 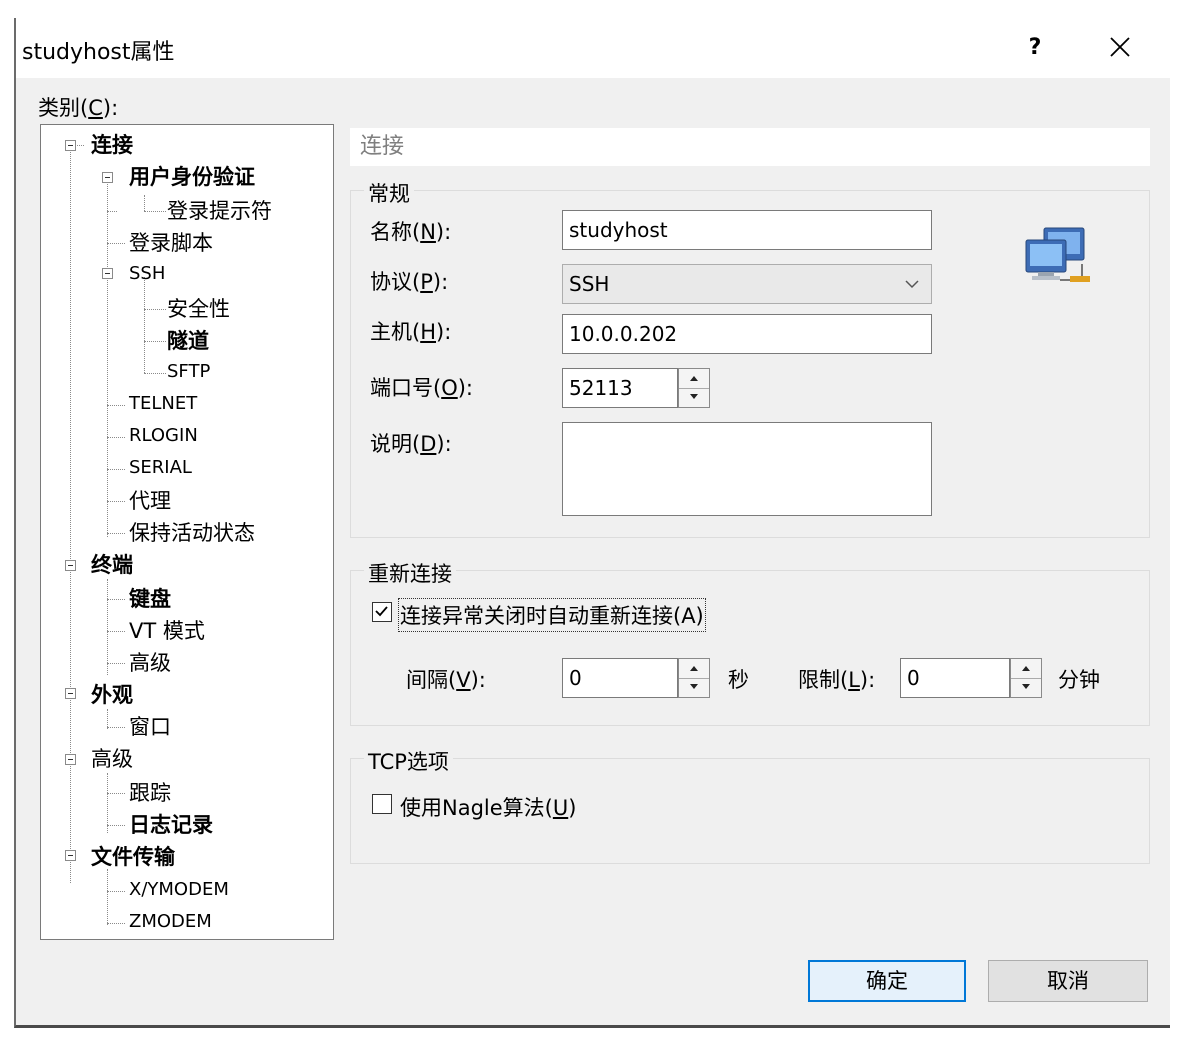 What do you see at coordinates (150, 663) in the screenshot?
I see `tree-item-terminal-advanced: 高级` at bounding box center [150, 663].